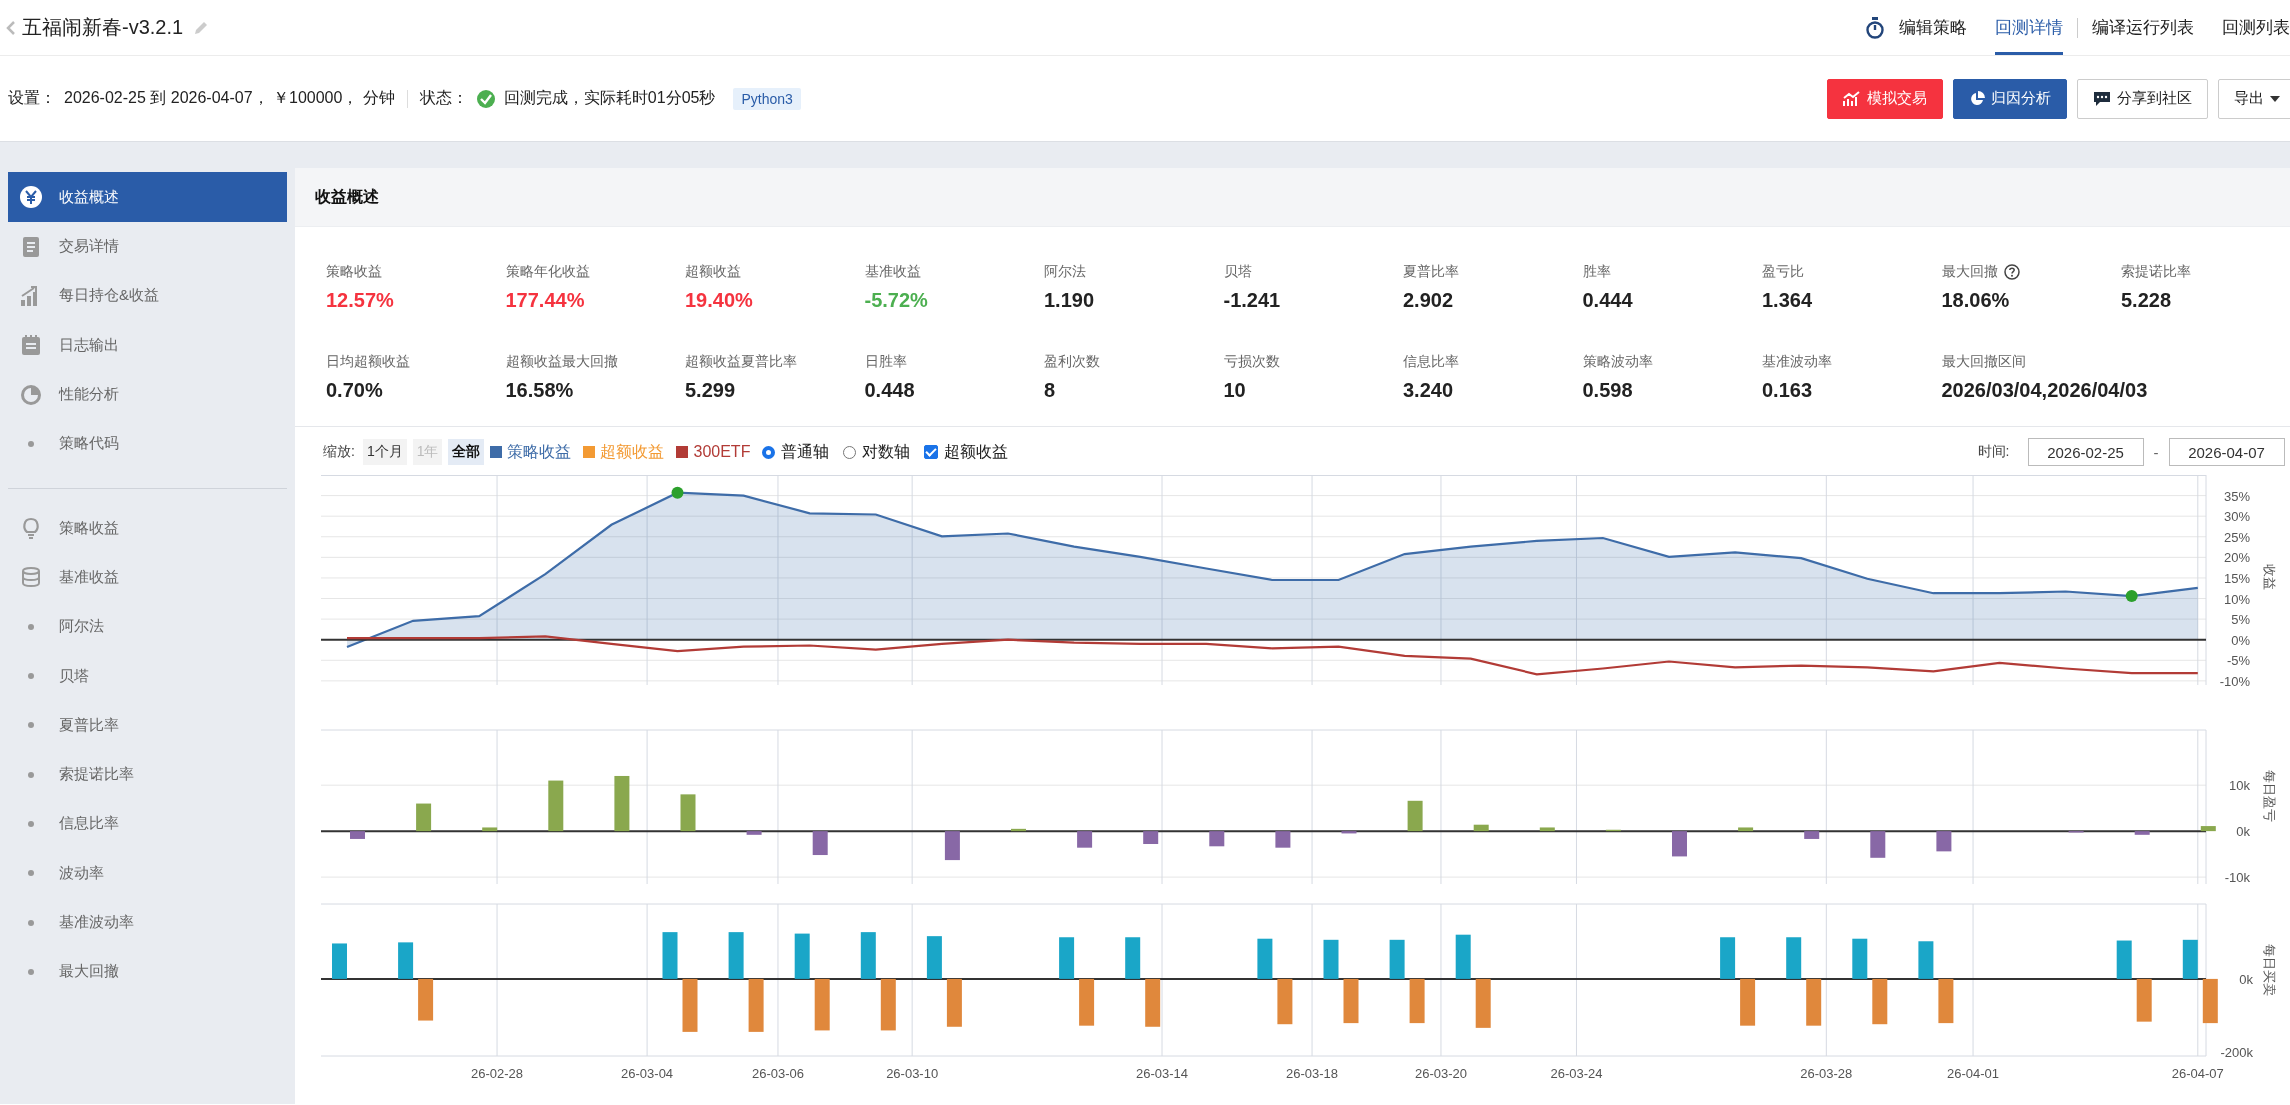 The height and width of the screenshot is (1105, 2290). I want to click on metric-label: 超额收益, so click(713, 272).